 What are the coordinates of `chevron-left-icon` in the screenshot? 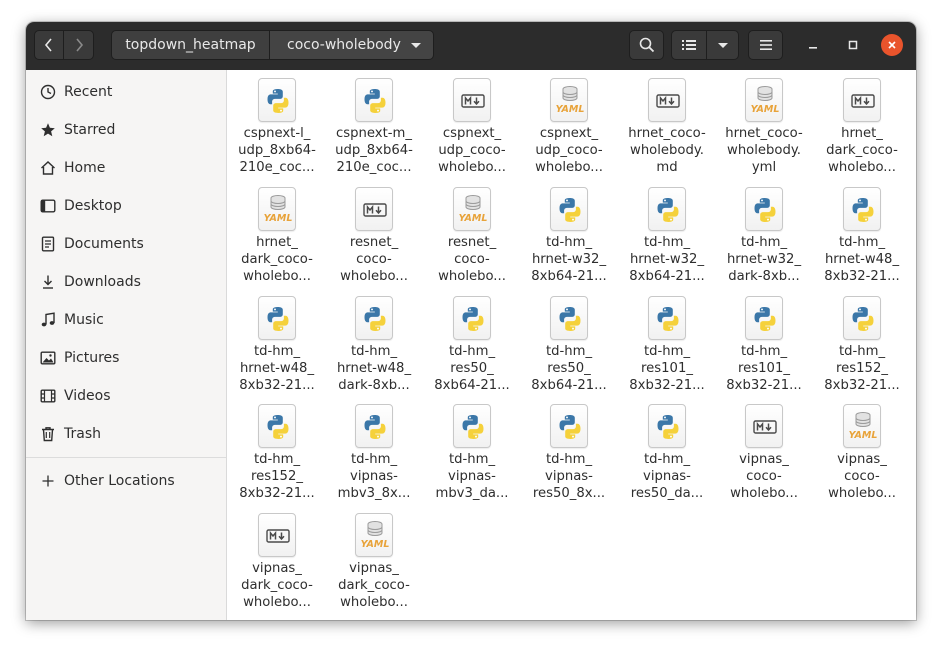 It's located at (48, 45).